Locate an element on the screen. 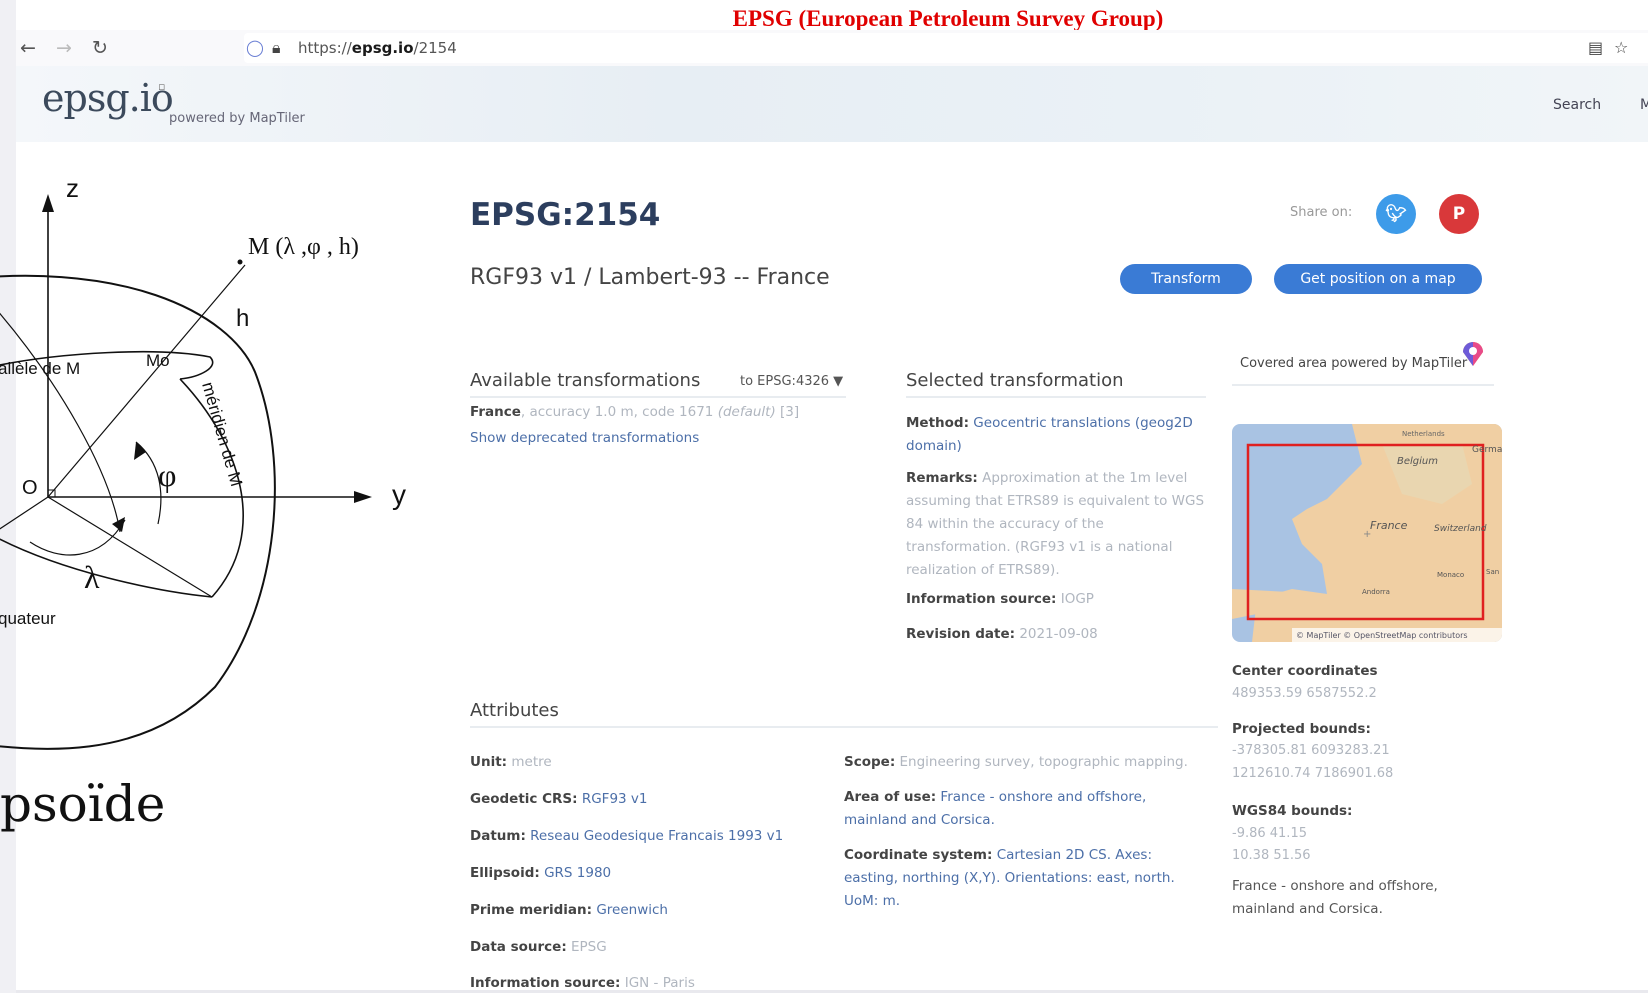 The image size is (1648, 995). site-logo: epsg.io is located at coordinates (108, 98).